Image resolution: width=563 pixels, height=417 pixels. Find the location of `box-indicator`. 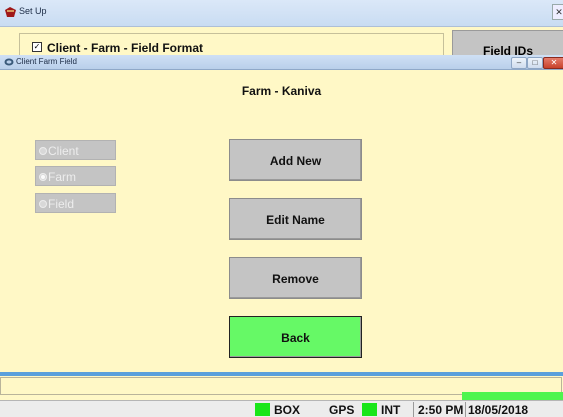

box-indicator is located at coordinates (262, 409).